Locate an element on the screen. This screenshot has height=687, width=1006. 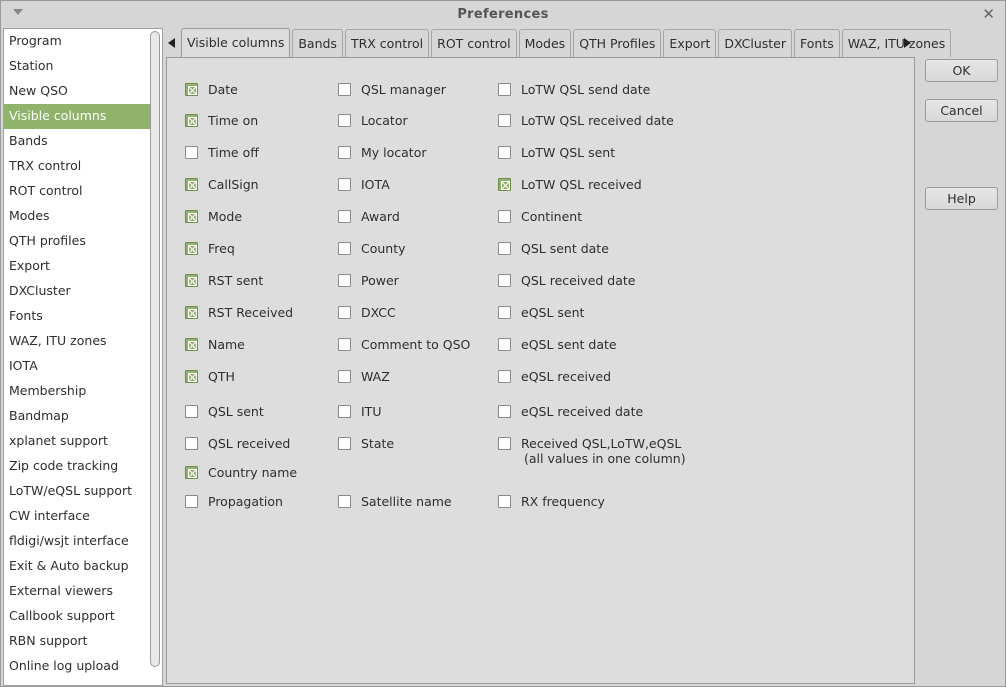
column-option: Mode is located at coordinates (213, 216).